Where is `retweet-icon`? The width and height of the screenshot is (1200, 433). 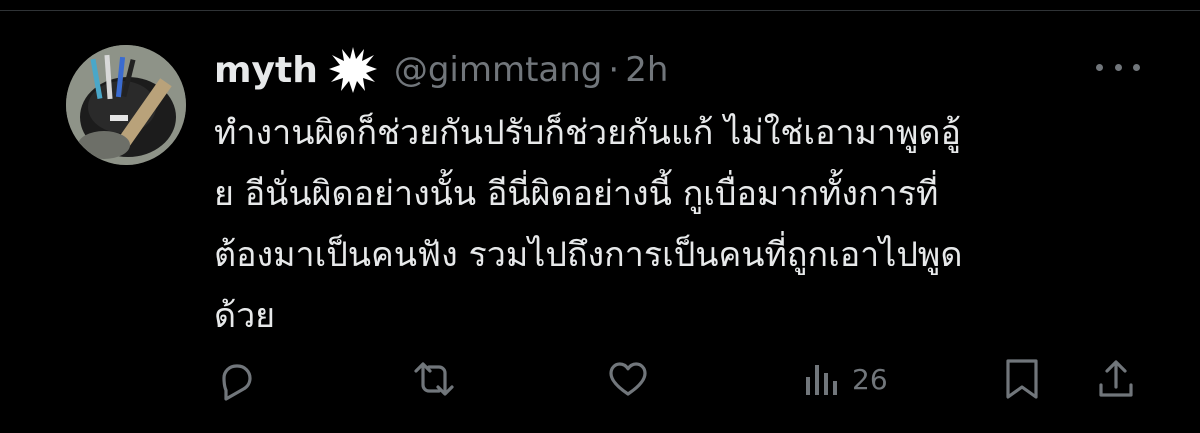 retweet-icon is located at coordinates (434, 379).